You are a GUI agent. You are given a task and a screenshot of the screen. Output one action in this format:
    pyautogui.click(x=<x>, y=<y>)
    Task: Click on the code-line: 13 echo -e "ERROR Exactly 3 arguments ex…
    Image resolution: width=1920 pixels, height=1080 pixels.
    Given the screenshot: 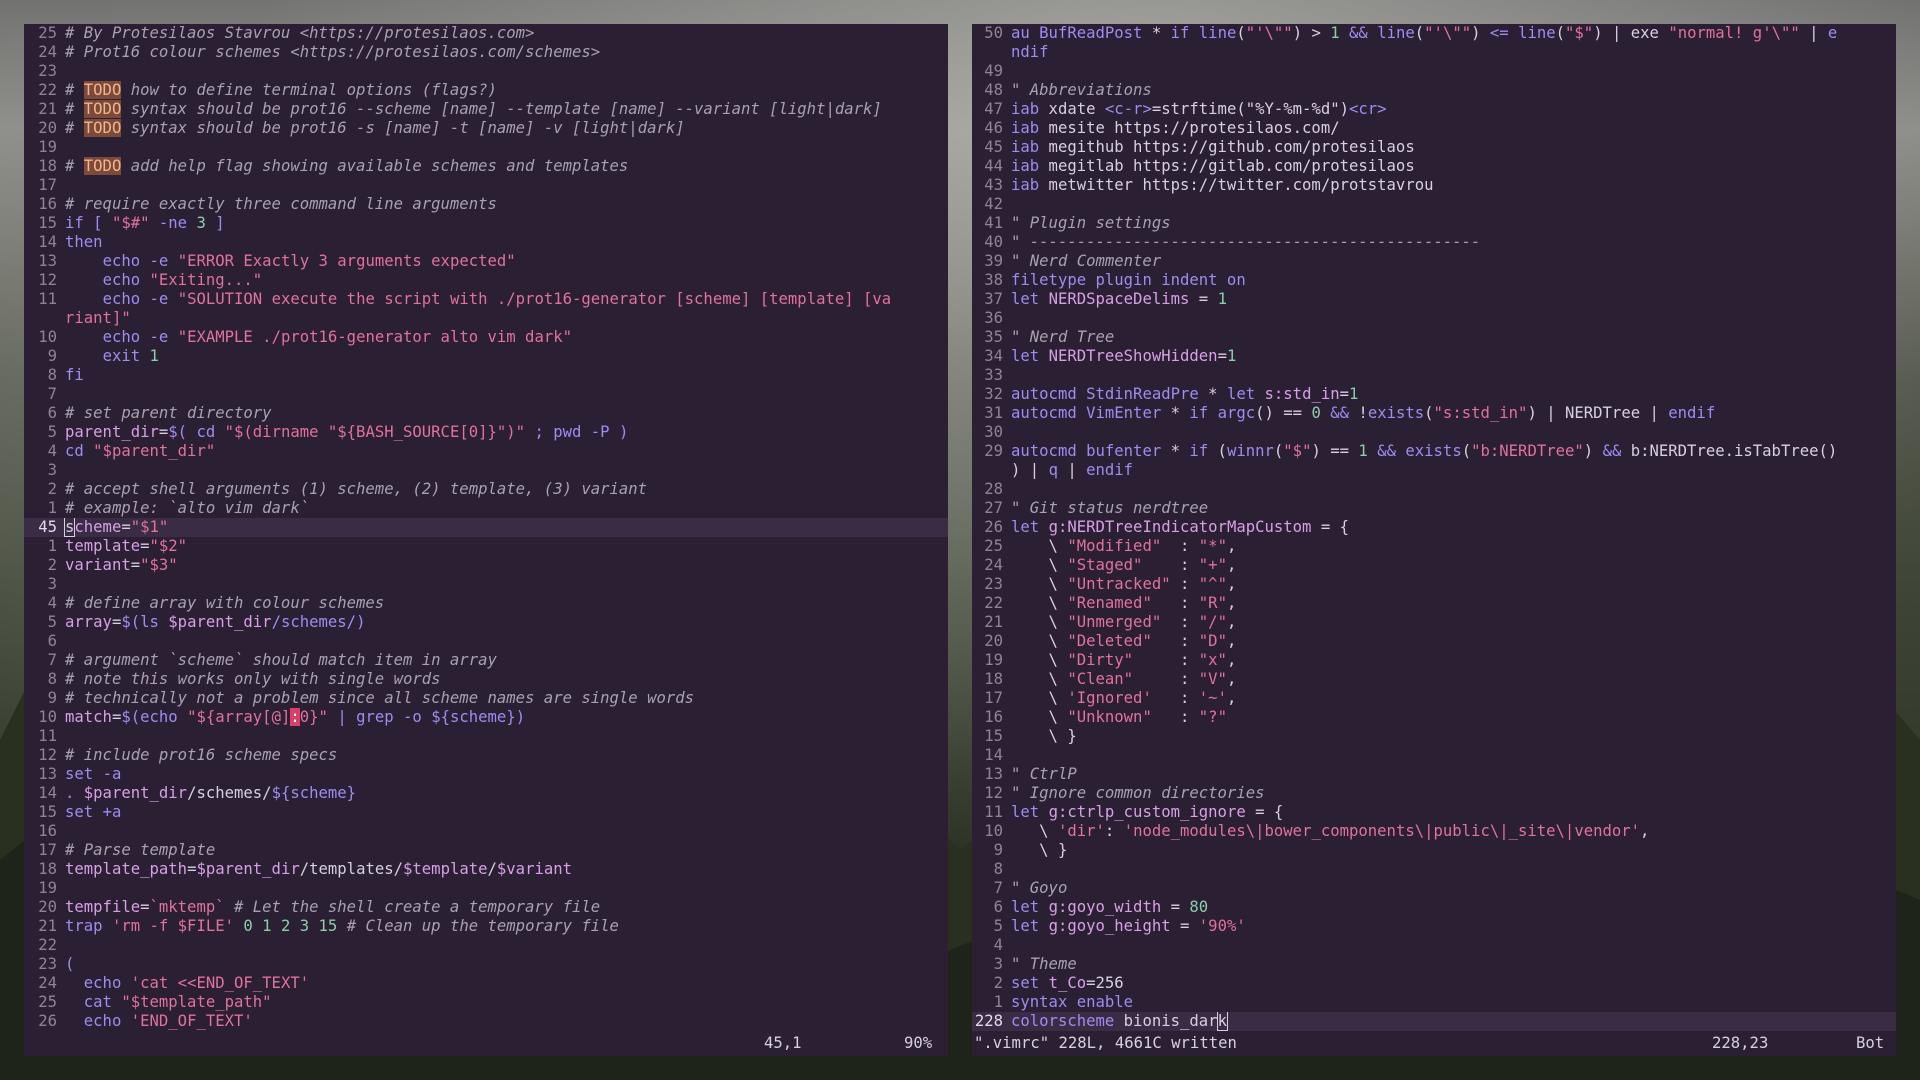 What is the action you would take?
    pyautogui.click(x=486, y=261)
    